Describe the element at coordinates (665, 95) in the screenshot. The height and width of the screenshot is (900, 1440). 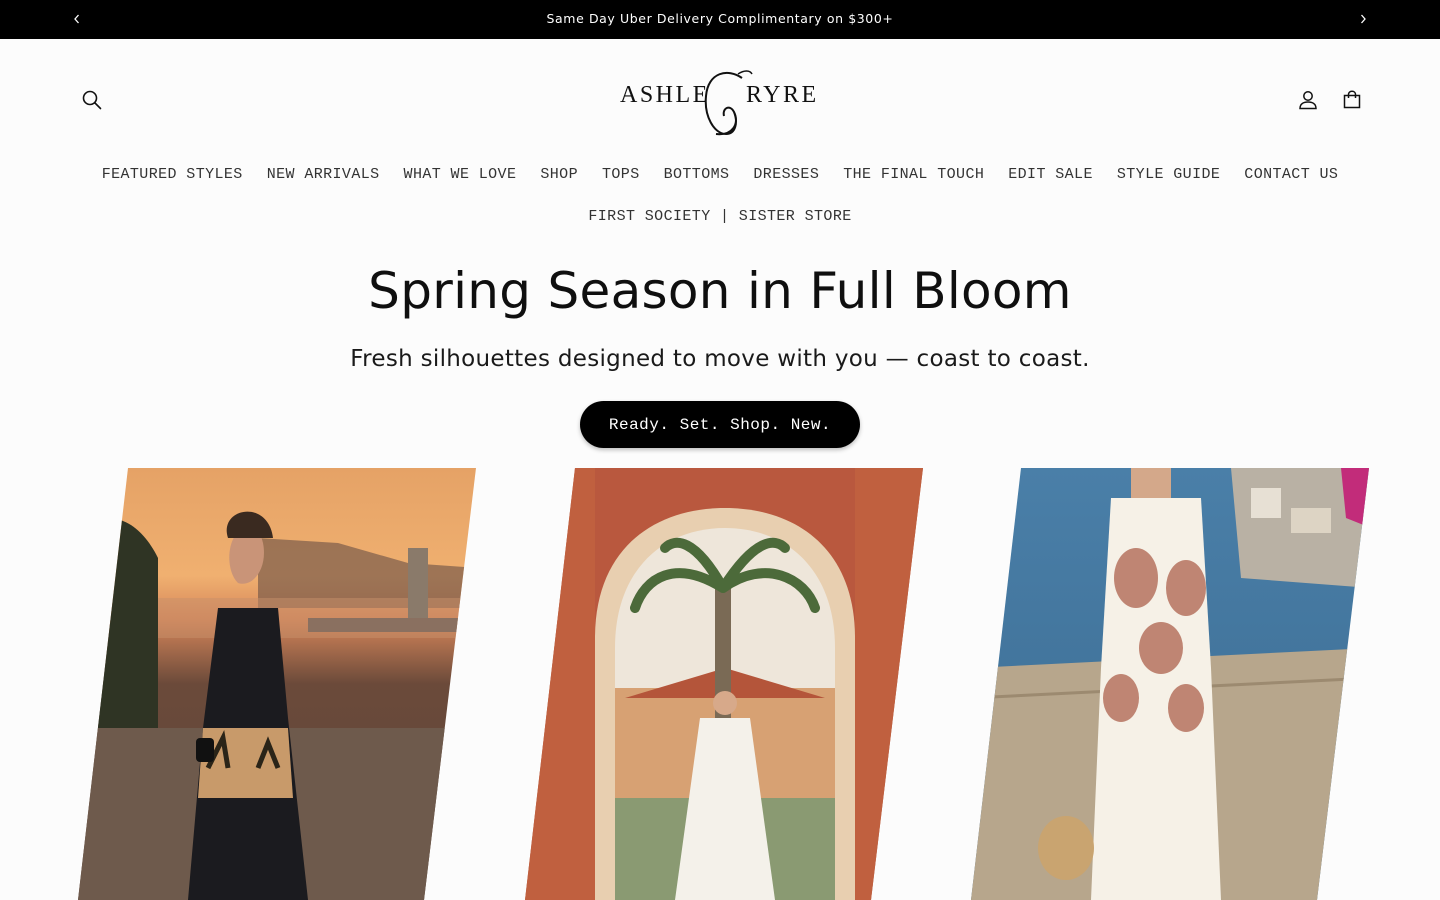
I see `svg-text: ASHLE` at that location.